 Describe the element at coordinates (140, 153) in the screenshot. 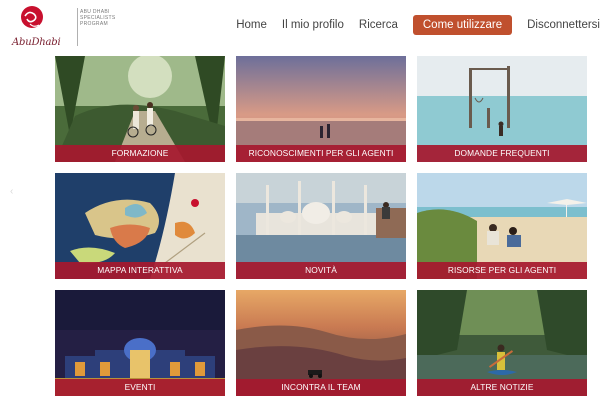

I see `tile-caption: FORMAZIONE` at that location.